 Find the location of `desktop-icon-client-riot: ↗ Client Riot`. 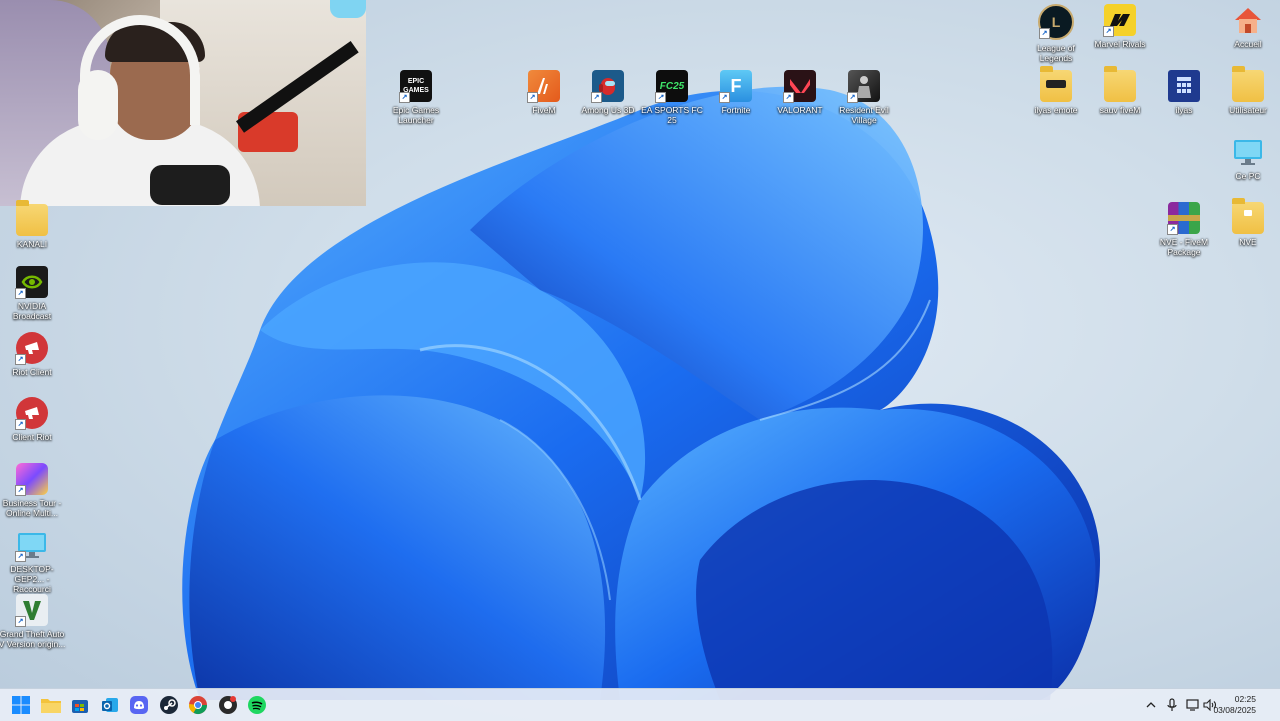

desktop-icon-client-riot: ↗ Client Riot is located at coordinates (33, 419).